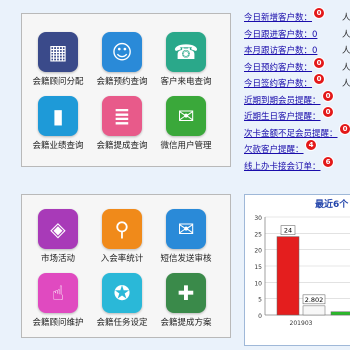  I want to click on recent-chart: 最近6个 0 5 10 15 20 25 30 24 2.802 201903, so click(297, 270).